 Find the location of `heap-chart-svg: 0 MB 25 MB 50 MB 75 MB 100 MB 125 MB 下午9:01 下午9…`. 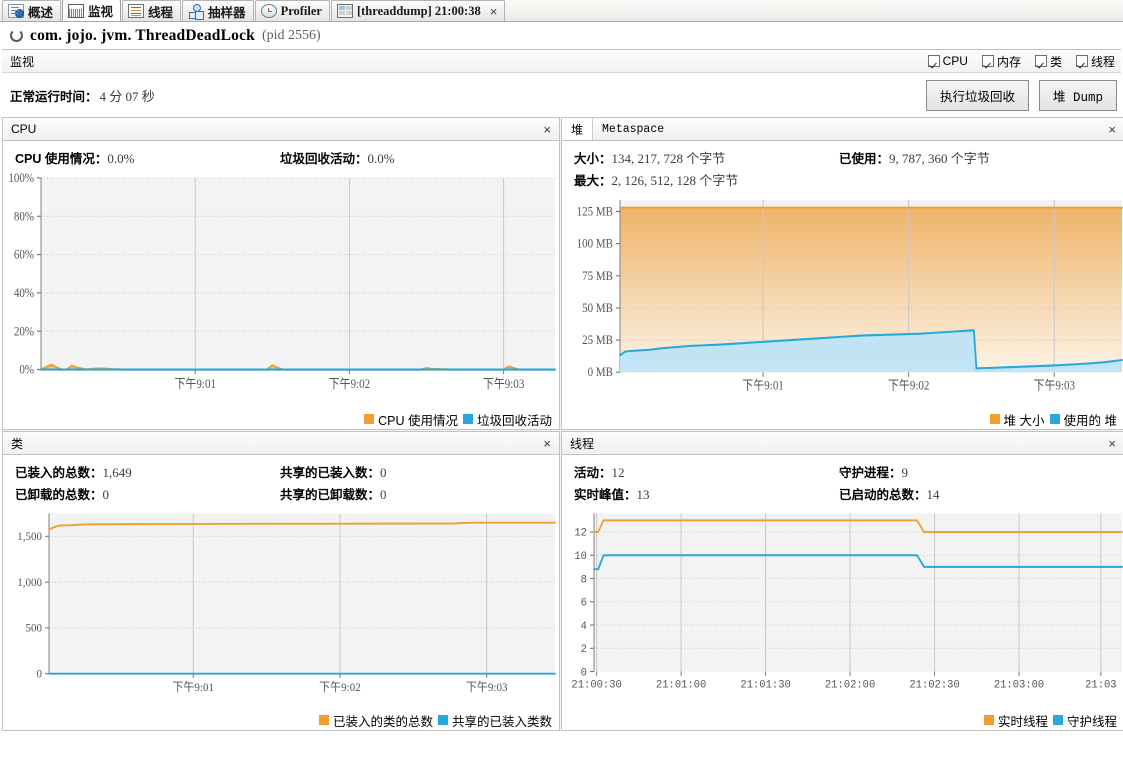

heap-chart-svg: 0 MB 25 MB 50 MB 75 MB 100 MB 125 MB 下午9:01 下午9… is located at coordinates (850, 296).